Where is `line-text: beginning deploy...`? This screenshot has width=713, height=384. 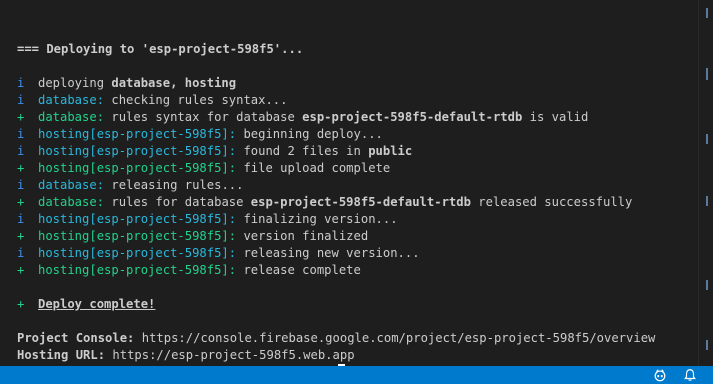
line-text: beginning deploy... is located at coordinates (309, 134).